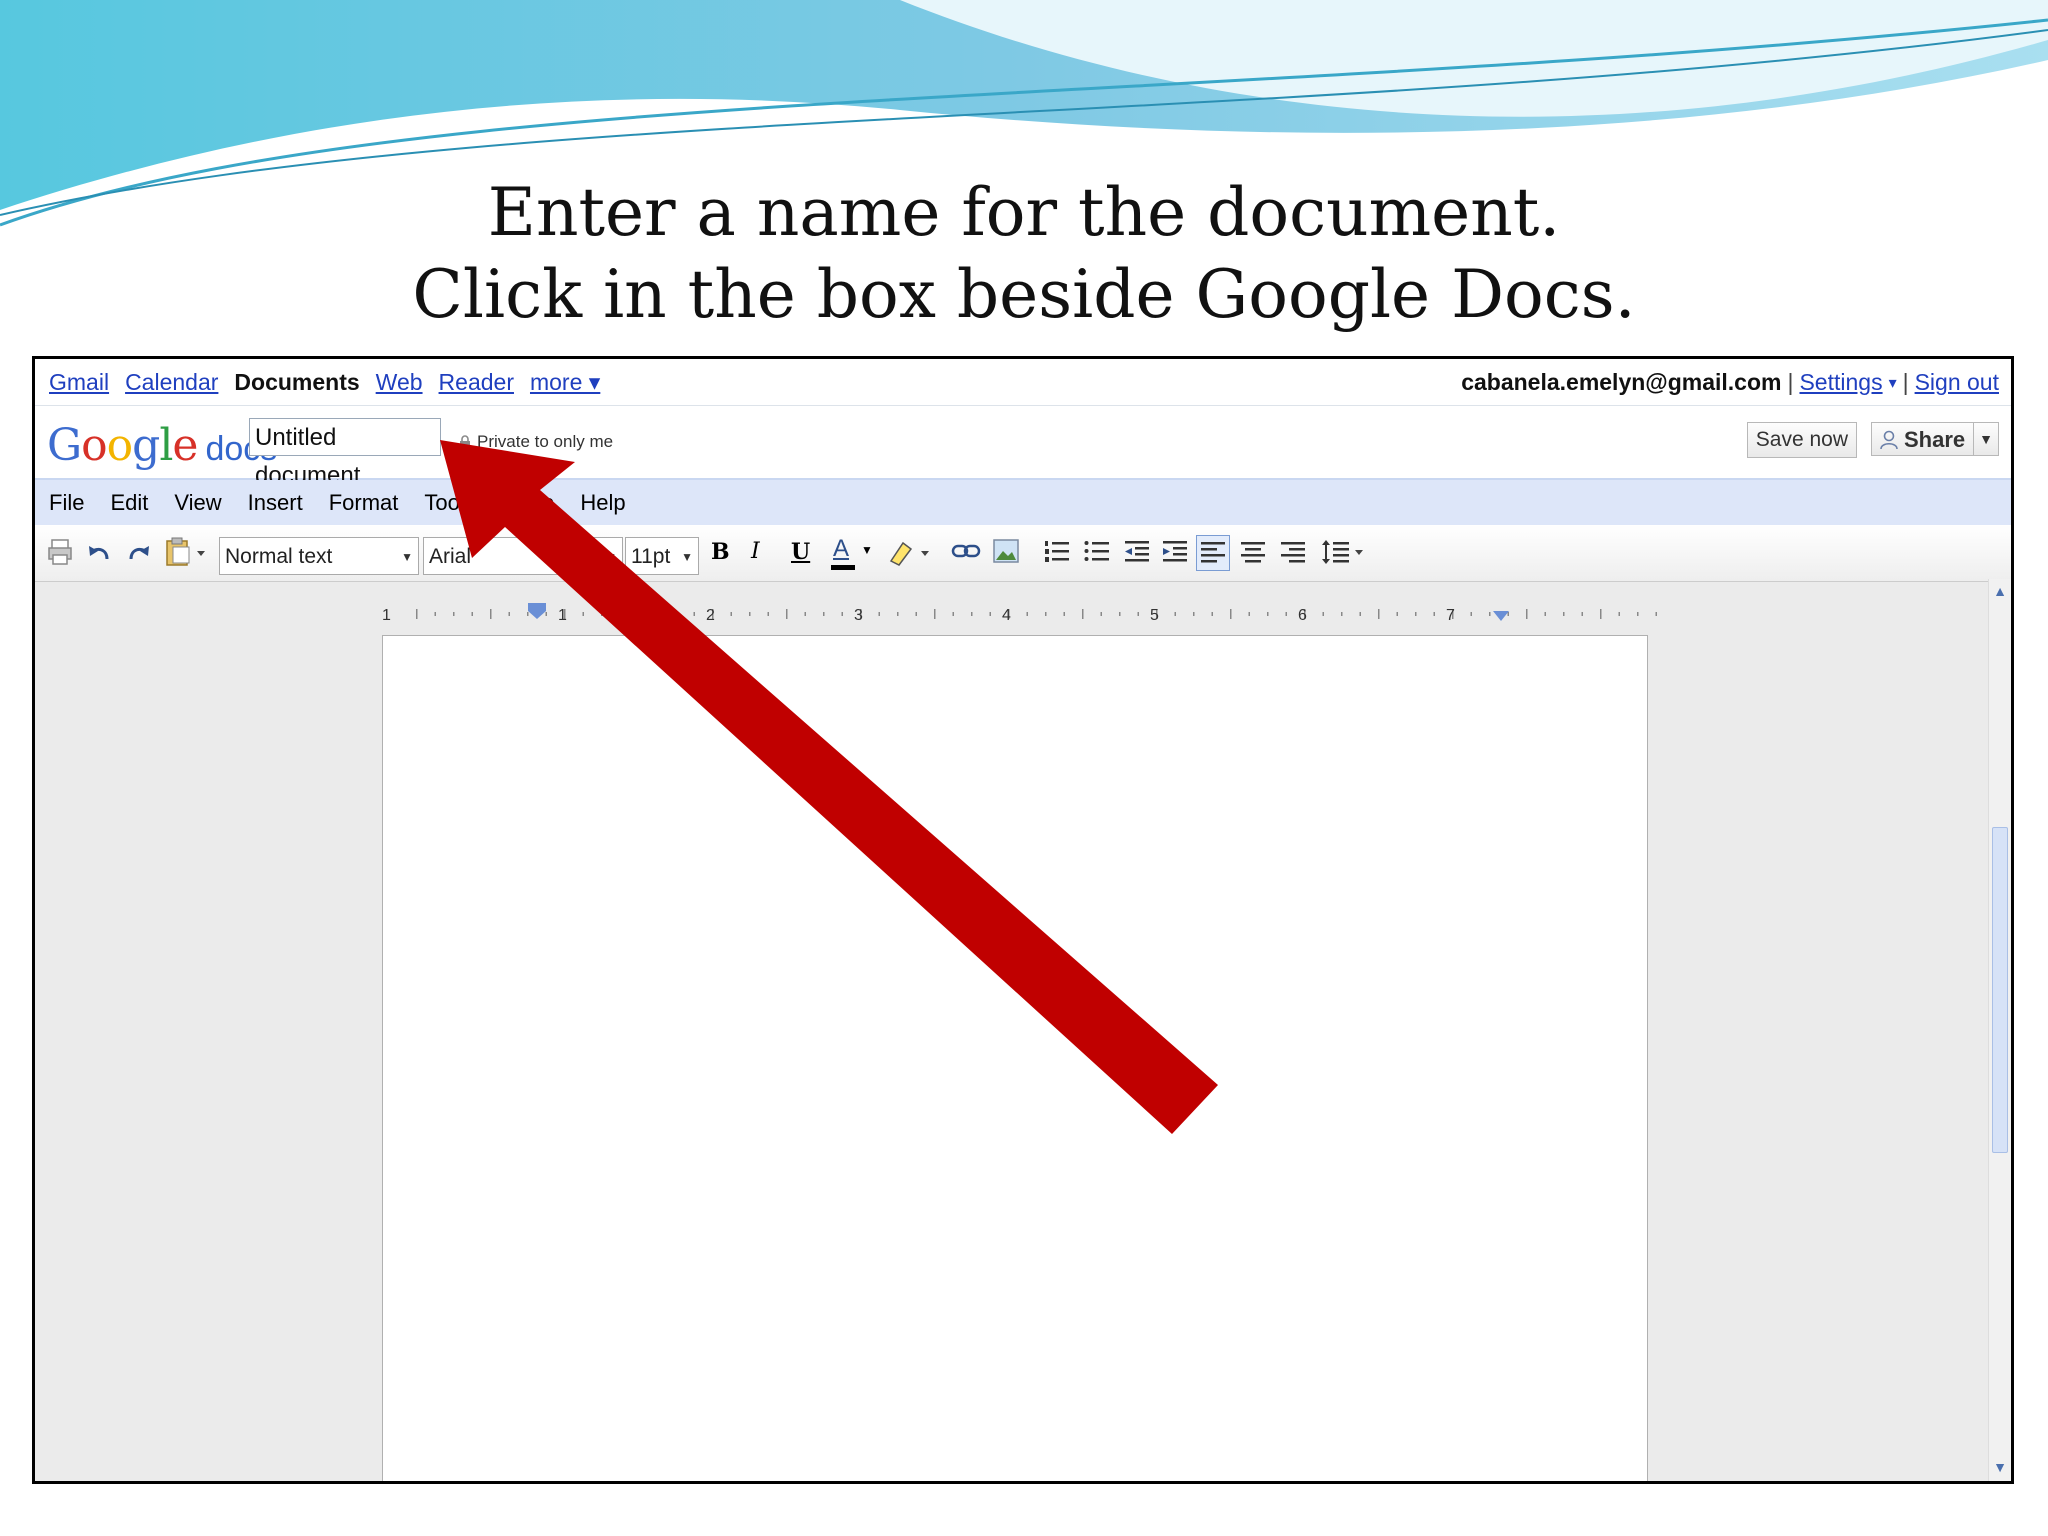 Image resolution: width=2048 pixels, height=1536 pixels. Describe the element at coordinates (966, 552) in the screenshot. I see `link-icon` at that location.